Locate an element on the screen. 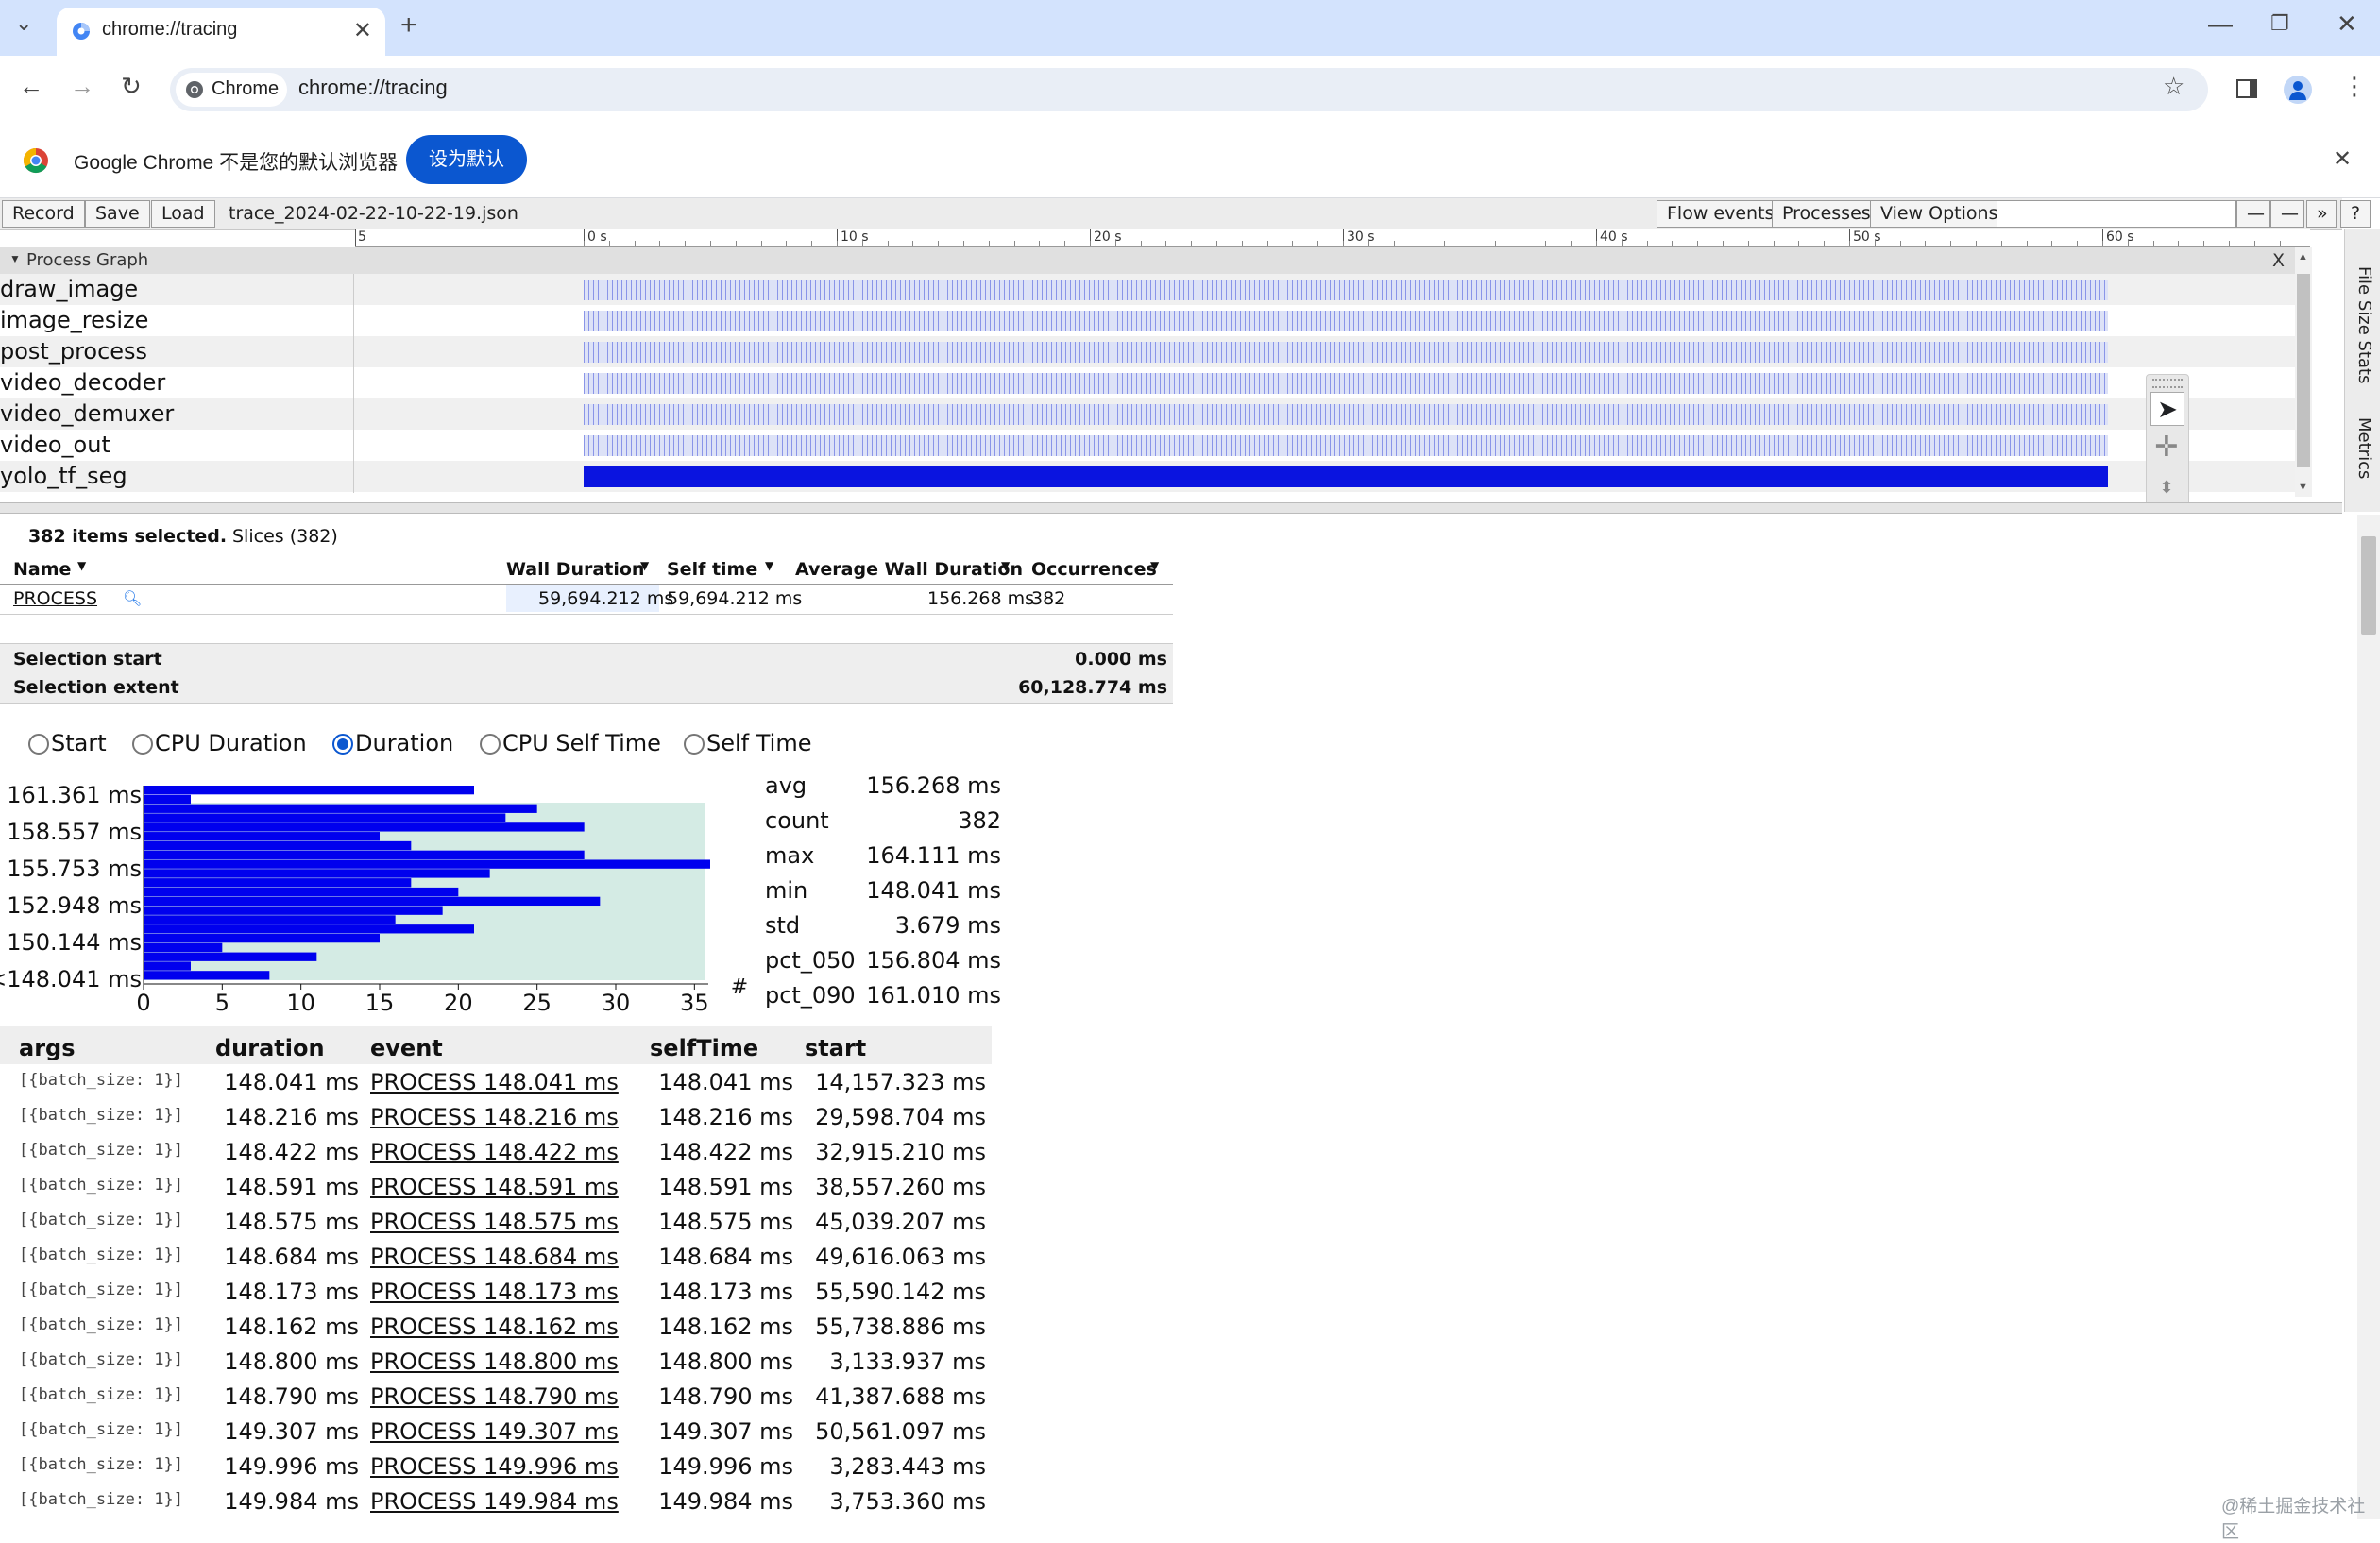 The width and height of the screenshot is (2380, 1543). track-row: draw_image is located at coordinates (1147, 289).